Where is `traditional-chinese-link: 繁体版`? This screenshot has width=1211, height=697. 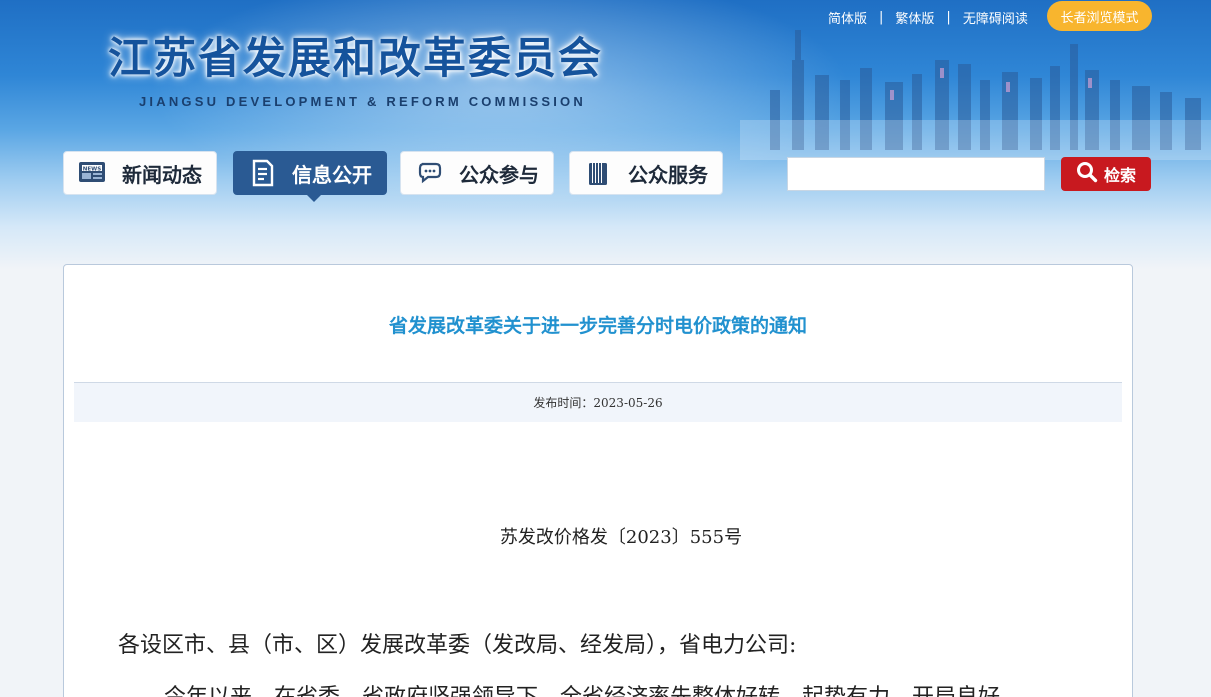 traditional-chinese-link: 繁体版 is located at coordinates (914, 17).